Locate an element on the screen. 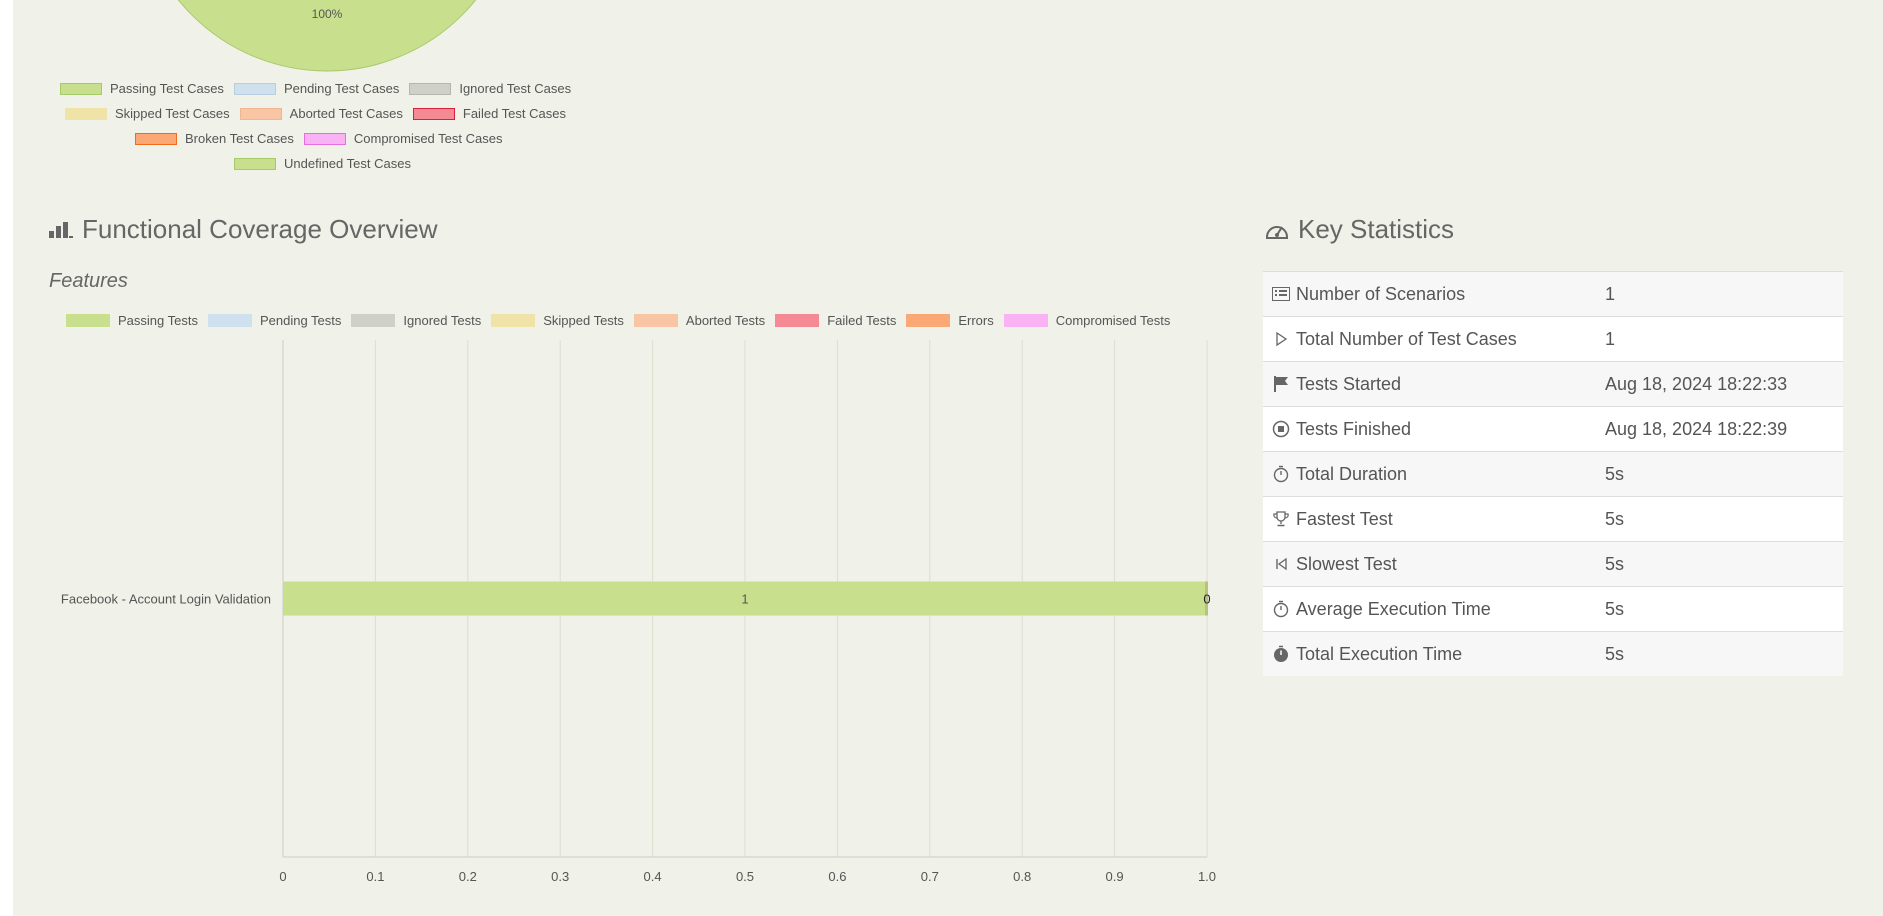 The width and height of the screenshot is (1883, 916). x-tick-label: 0.6 is located at coordinates (837, 876).